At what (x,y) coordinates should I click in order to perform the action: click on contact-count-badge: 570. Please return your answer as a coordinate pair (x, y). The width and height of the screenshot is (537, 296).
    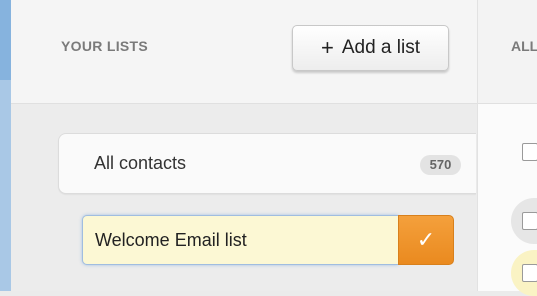
    Looking at the image, I should click on (440, 165).